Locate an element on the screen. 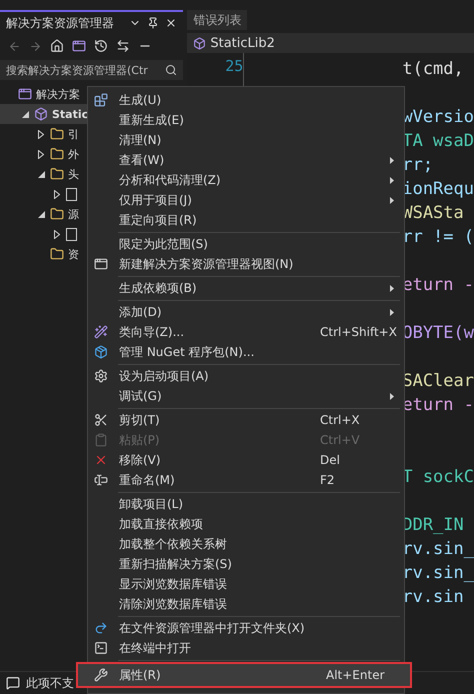  shortcut-text: Ctrl+V is located at coordinates (340, 440).